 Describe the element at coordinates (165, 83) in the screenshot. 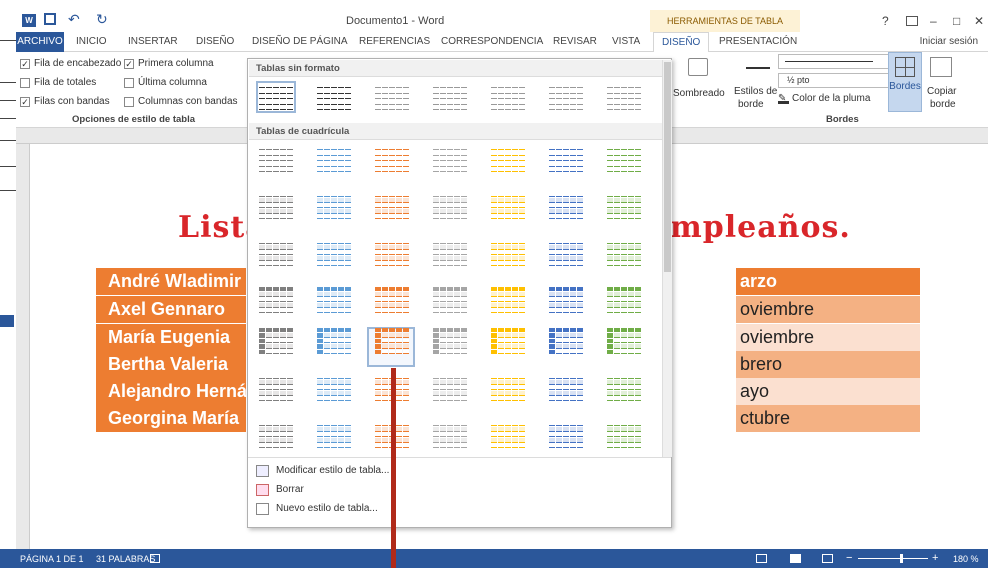

I see `last-column-checkbox: Última columna` at that location.